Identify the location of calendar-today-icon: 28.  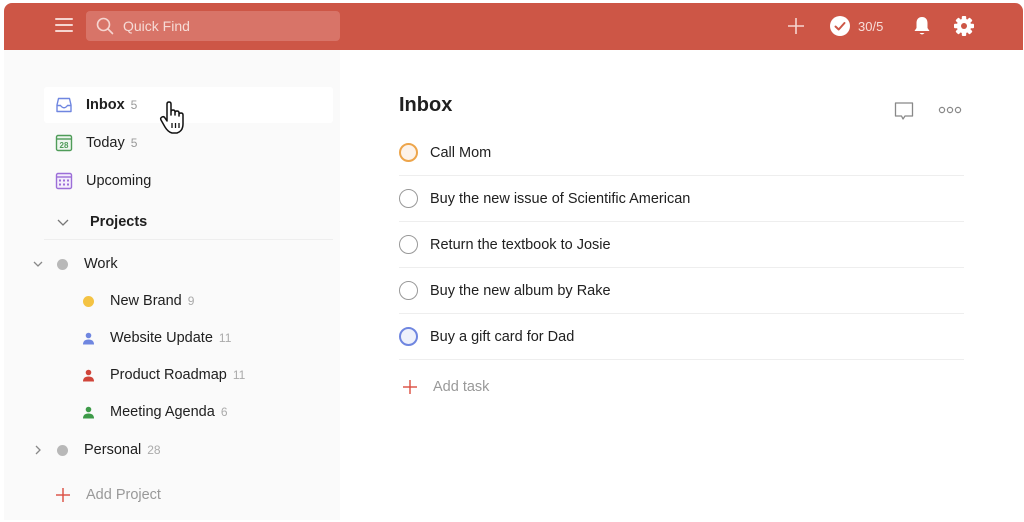
(64, 143).